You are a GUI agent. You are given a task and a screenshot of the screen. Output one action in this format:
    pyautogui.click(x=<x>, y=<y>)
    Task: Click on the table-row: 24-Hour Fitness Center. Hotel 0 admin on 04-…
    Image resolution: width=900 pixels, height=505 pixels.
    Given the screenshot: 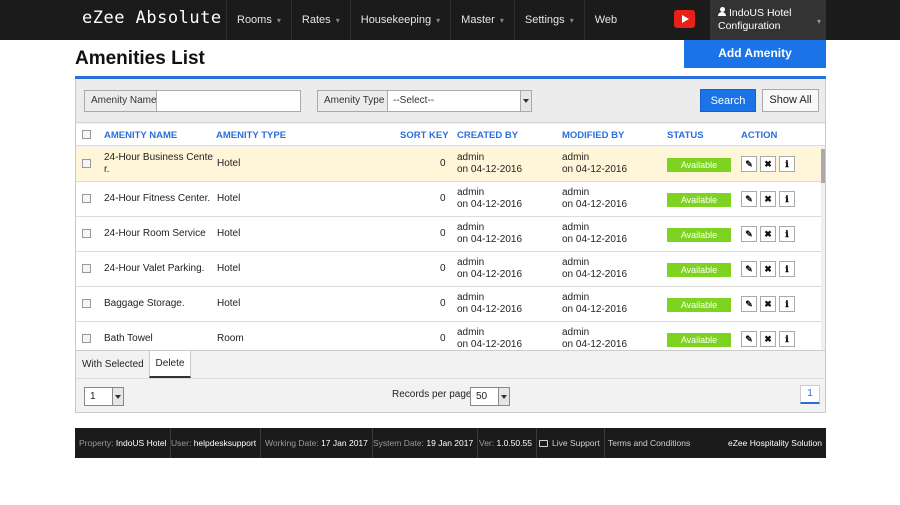 What is the action you would take?
    pyautogui.click(x=450, y=199)
    